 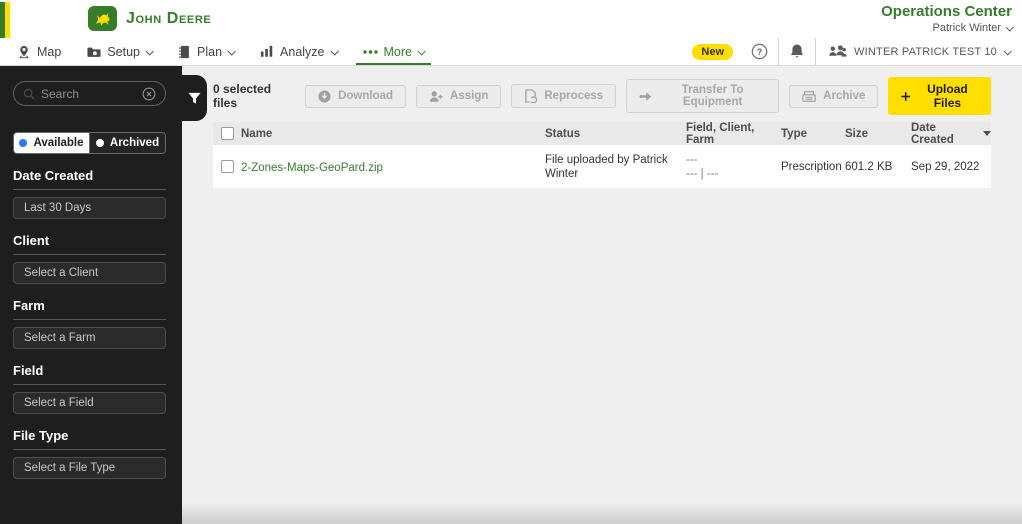 What do you see at coordinates (266, 51) in the screenshot?
I see `bar-chart-icon` at bounding box center [266, 51].